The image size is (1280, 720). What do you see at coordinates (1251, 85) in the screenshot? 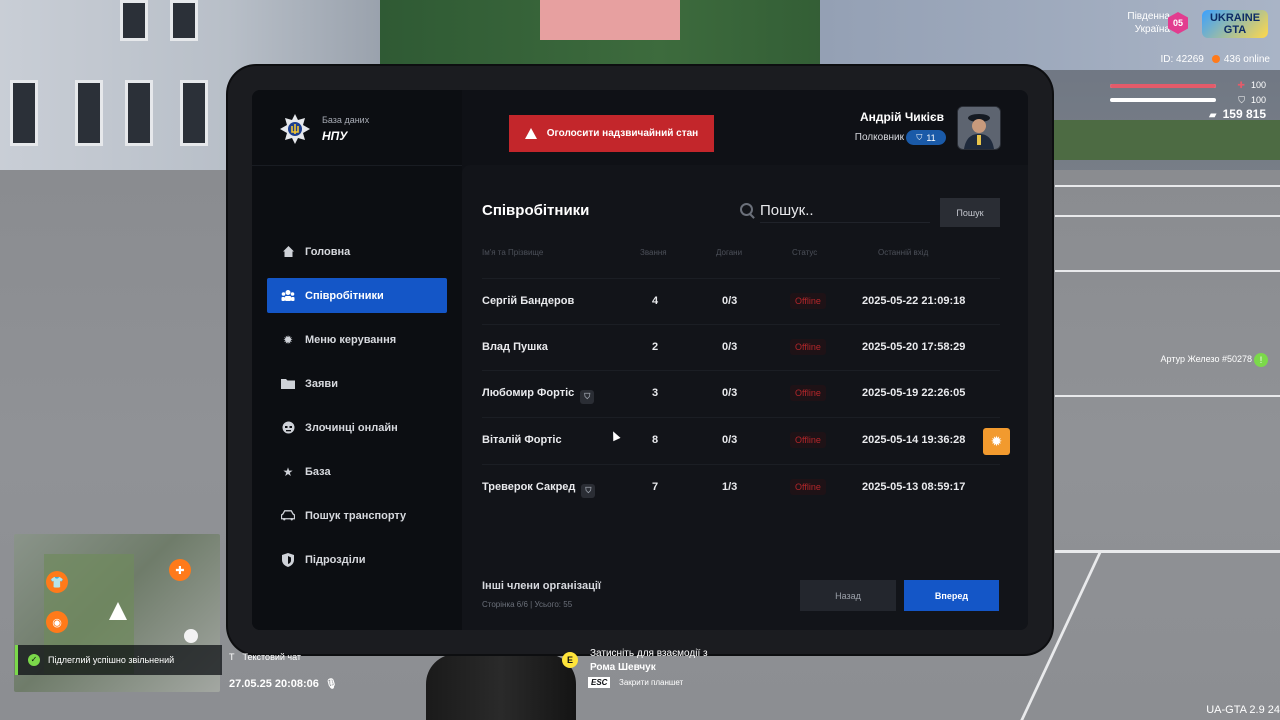
I see `health-value: ✚ 100` at bounding box center [1251, 85].